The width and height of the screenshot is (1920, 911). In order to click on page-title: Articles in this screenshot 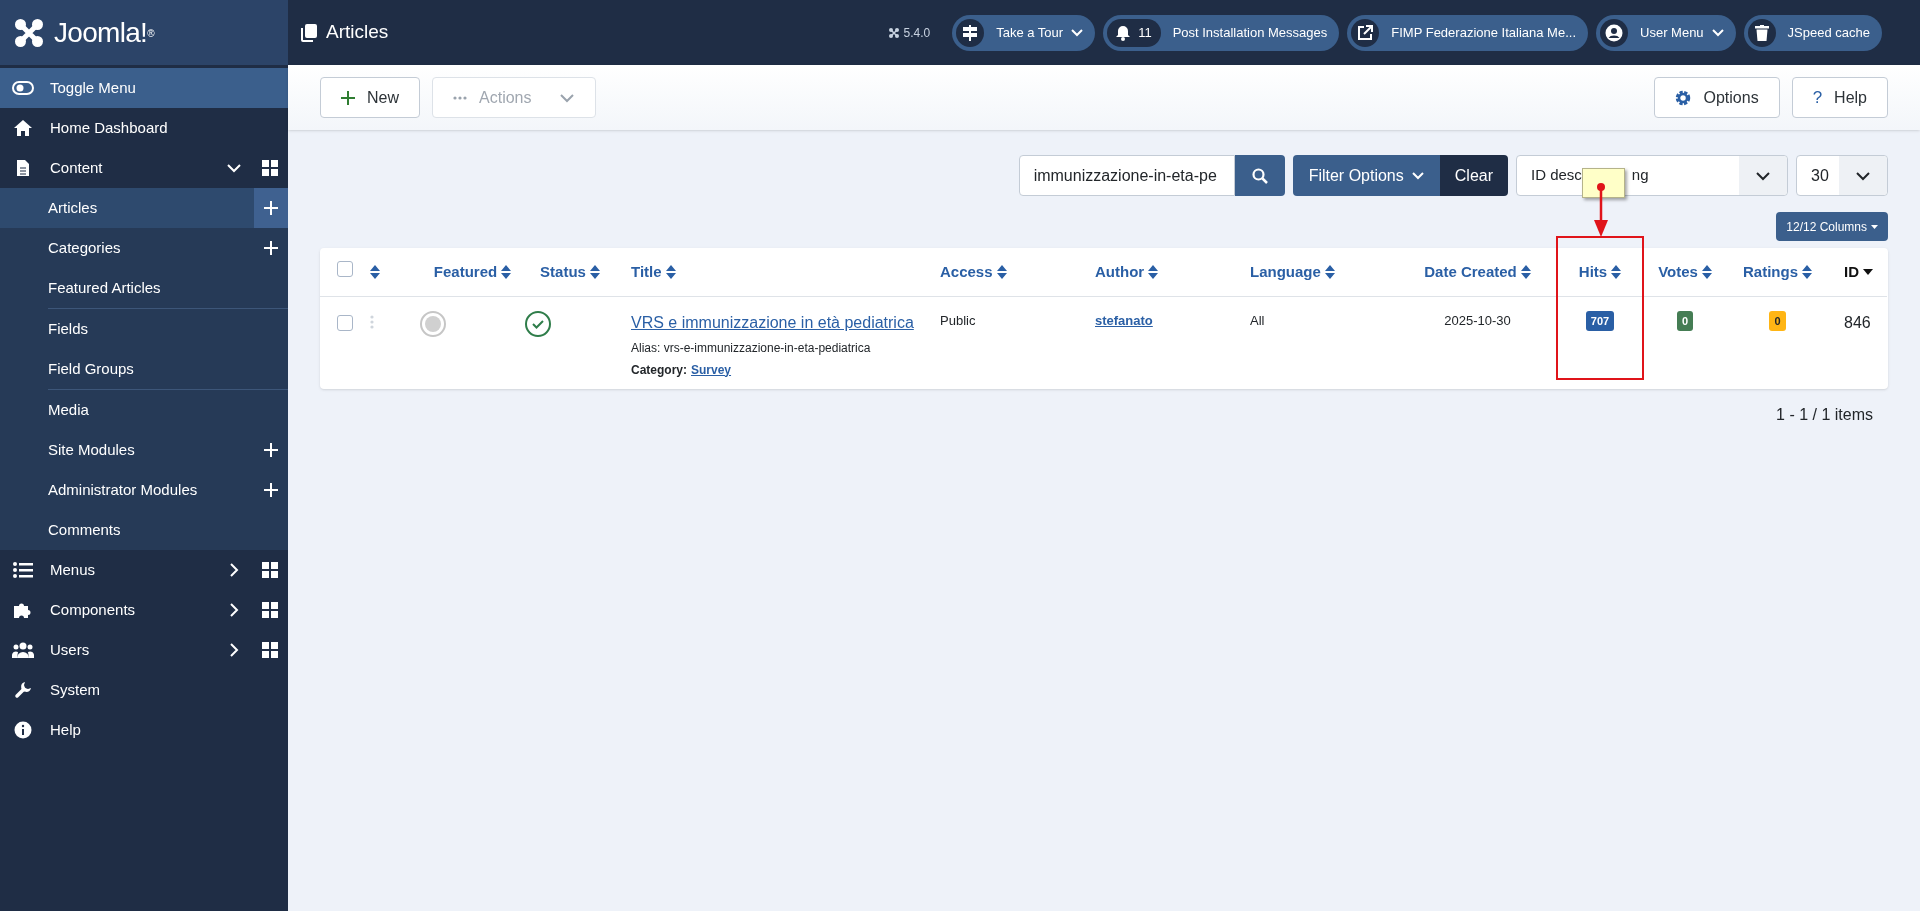, I will do `click(357, 32)`.